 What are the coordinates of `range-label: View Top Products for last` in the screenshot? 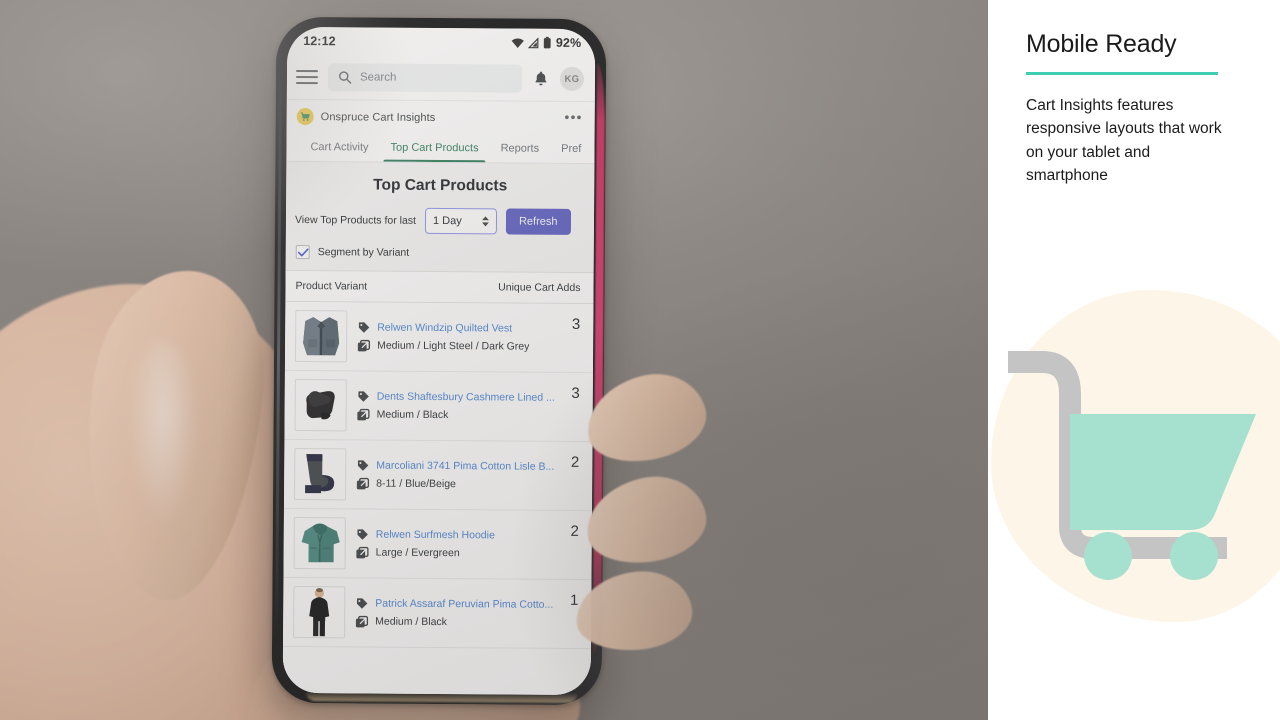 It's located at (355, 220).